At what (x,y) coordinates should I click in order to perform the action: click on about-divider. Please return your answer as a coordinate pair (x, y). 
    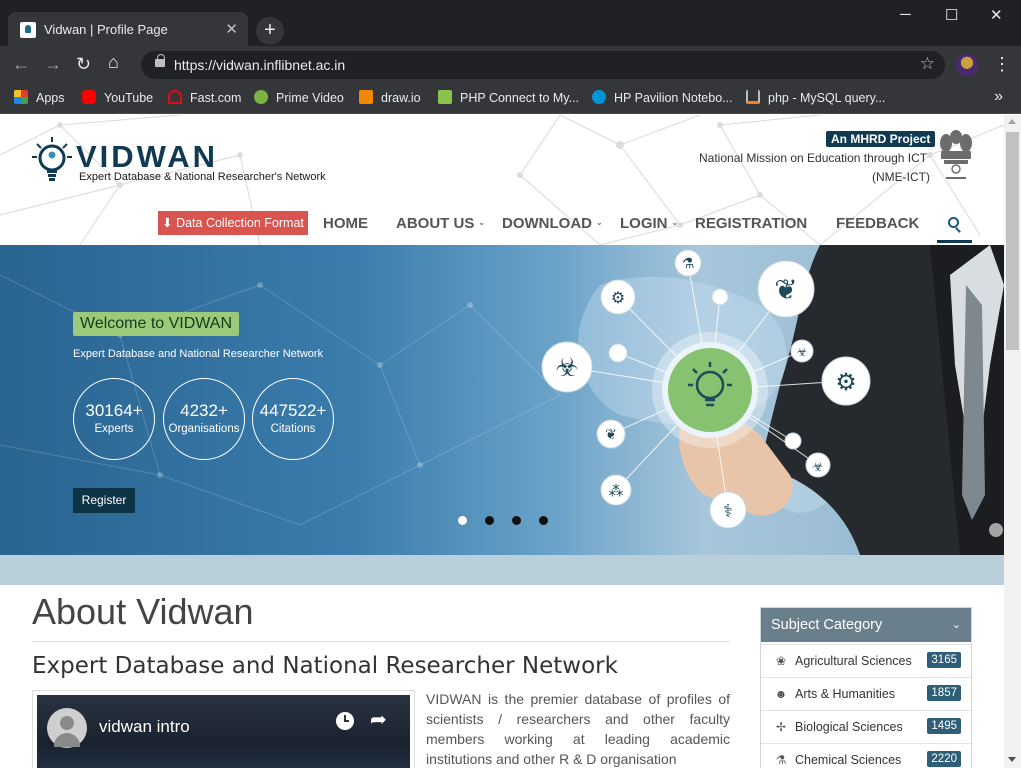
    Looking at the image, I should click on (381, 641).